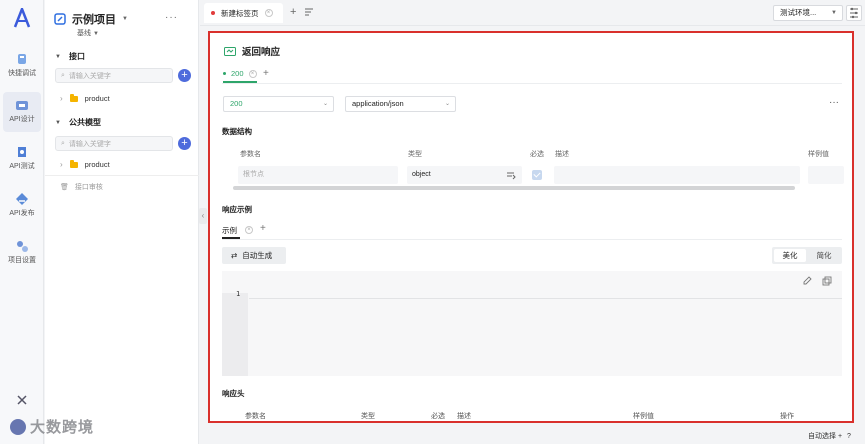  I want to click on header-col-example: 样例值, so click(643, 416).